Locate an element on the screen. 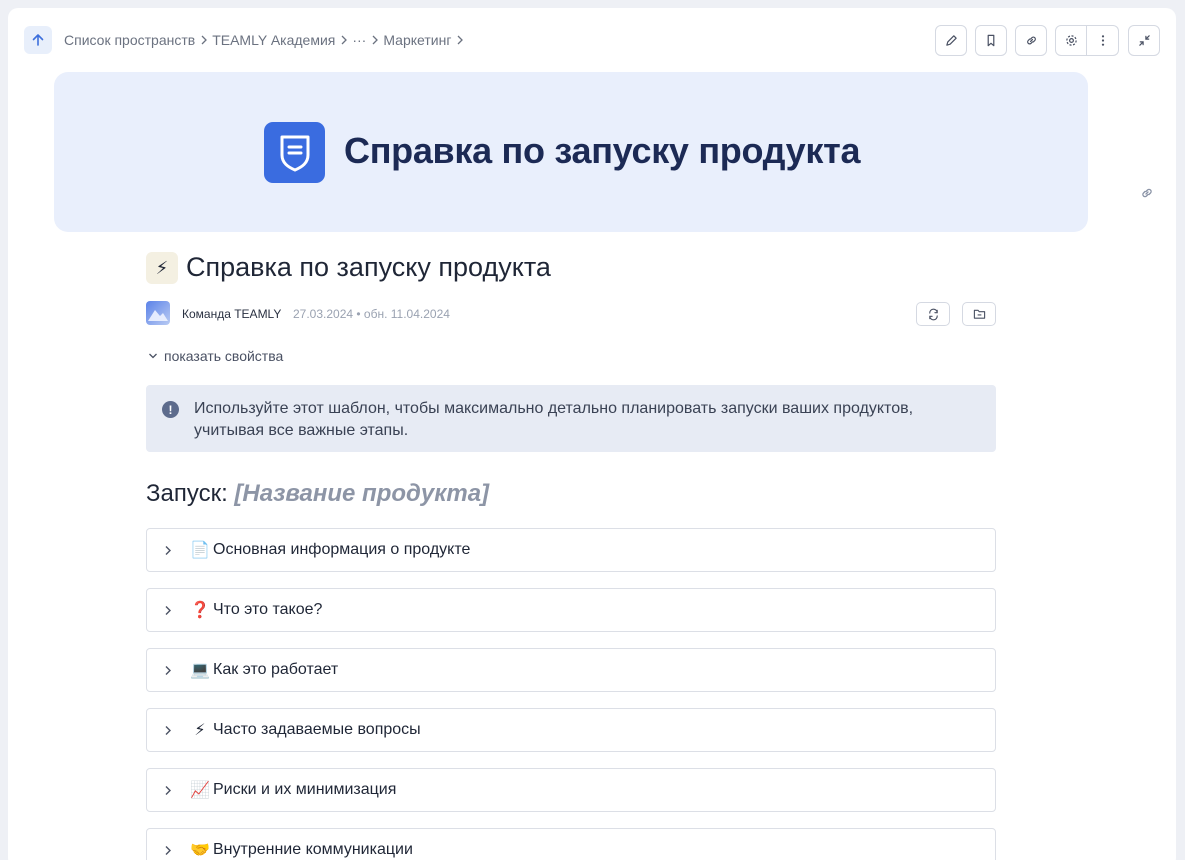  breadcrumb-item-academy: TEAMLY Академия is located at coordinates (273, 40).